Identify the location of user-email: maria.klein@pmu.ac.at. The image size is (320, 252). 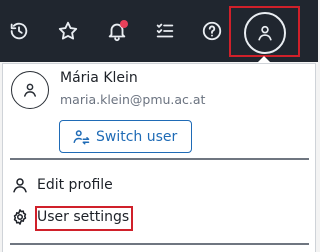
(133, 99).